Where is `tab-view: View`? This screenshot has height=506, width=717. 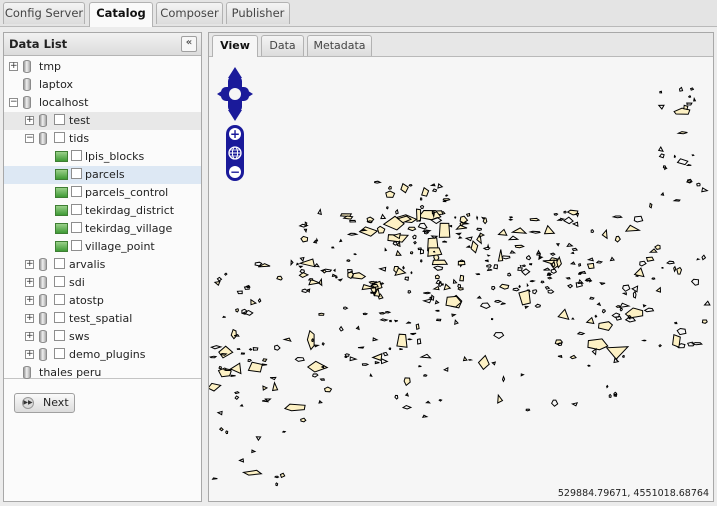
tab-view: View is located at coordinates (235, 46).